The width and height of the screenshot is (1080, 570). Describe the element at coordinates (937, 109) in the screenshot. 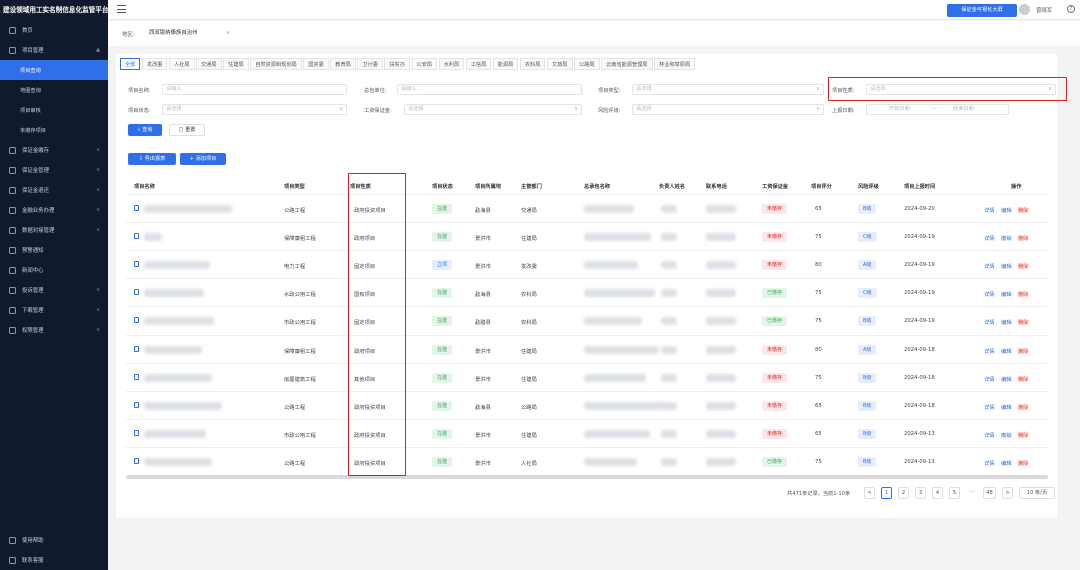

I see `report-date-range: 开始日期 — 结束日期` at that location.